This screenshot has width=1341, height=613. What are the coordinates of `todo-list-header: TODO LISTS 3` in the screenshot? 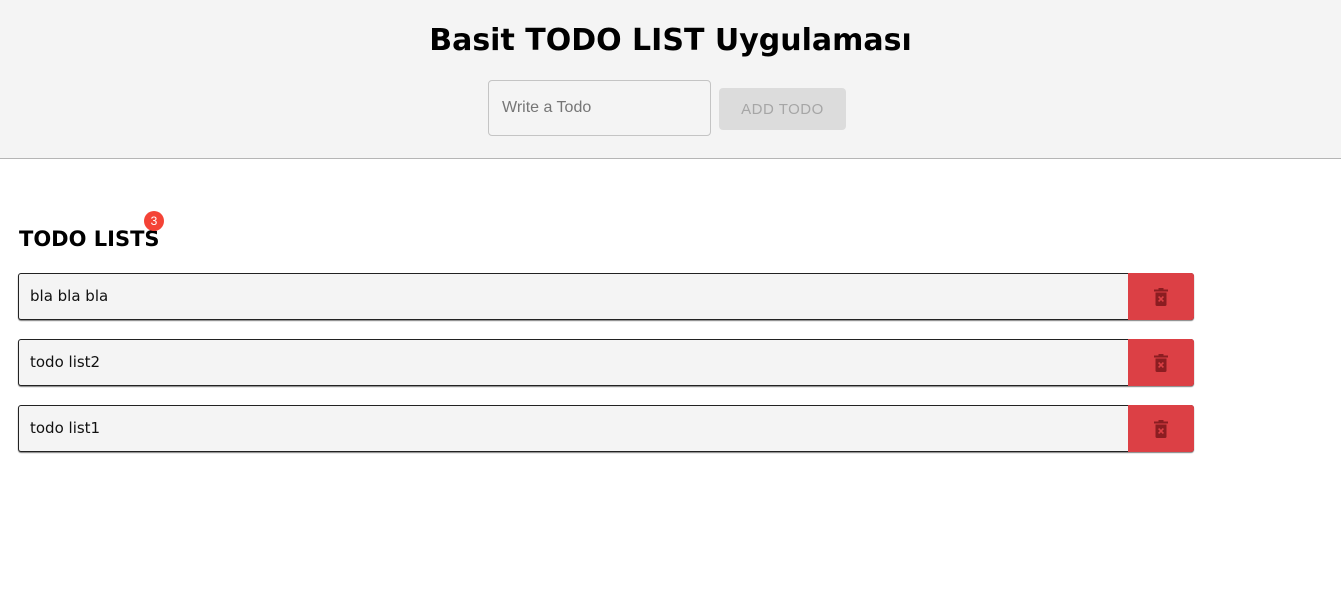 It's located at (91, 232).